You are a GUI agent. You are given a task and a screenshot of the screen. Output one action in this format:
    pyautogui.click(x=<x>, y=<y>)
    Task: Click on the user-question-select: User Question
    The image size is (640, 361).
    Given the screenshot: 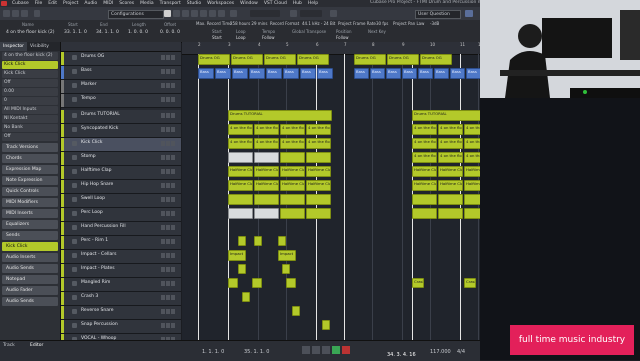 What is the action you would take?
    pyautogui.click(x=438, y=14)
    